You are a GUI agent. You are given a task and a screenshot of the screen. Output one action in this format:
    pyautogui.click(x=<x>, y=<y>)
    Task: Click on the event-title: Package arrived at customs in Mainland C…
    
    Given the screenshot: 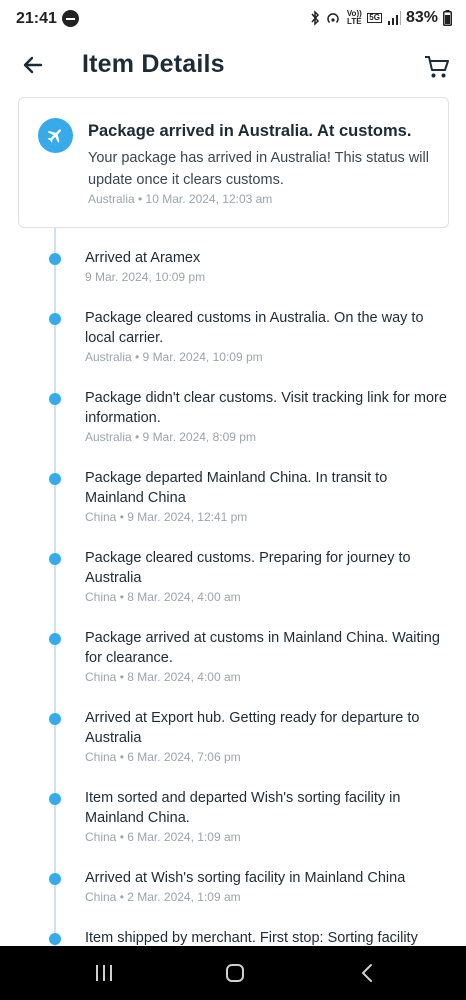 What is the action you would take?
    pyautogui.click(x=262, y=648)
    